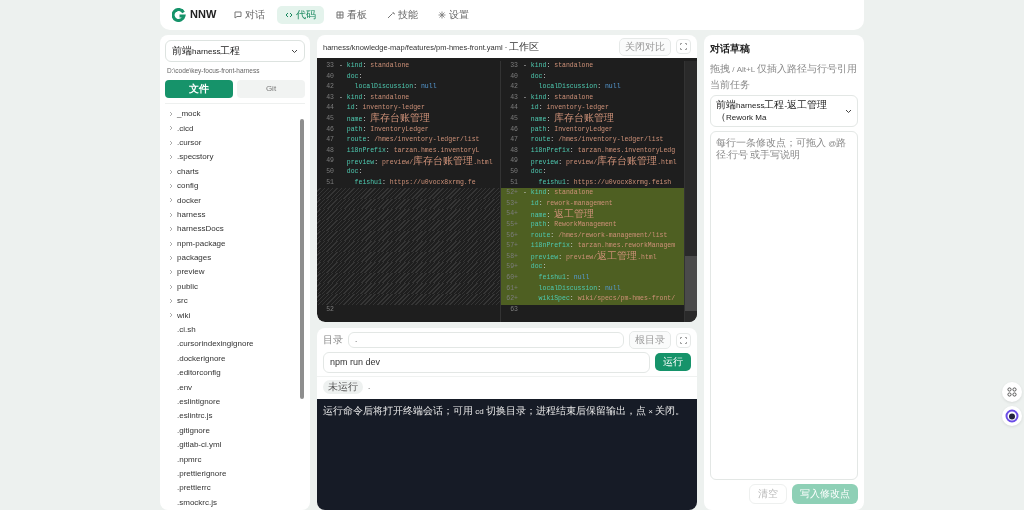 The image size is (1024, 510). What do you see at coordinates (333, 340) in the screenshot?
I see `directory-label: 目录` at bounding box center [333, 340].